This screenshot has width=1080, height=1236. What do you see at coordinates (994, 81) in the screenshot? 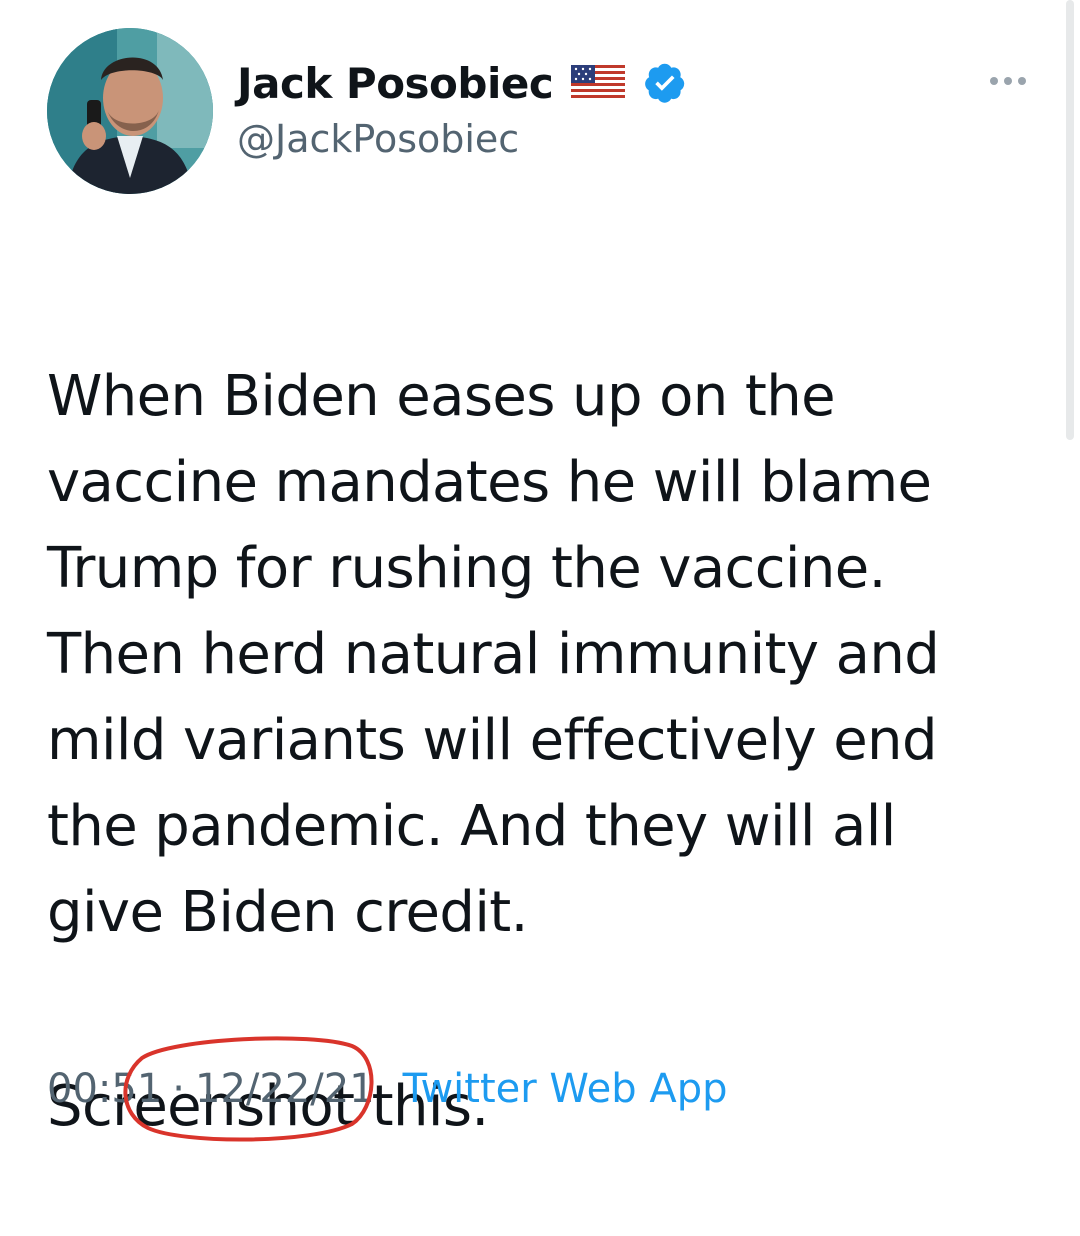
I see `more-options-icon` at bounding box center [994, 81].